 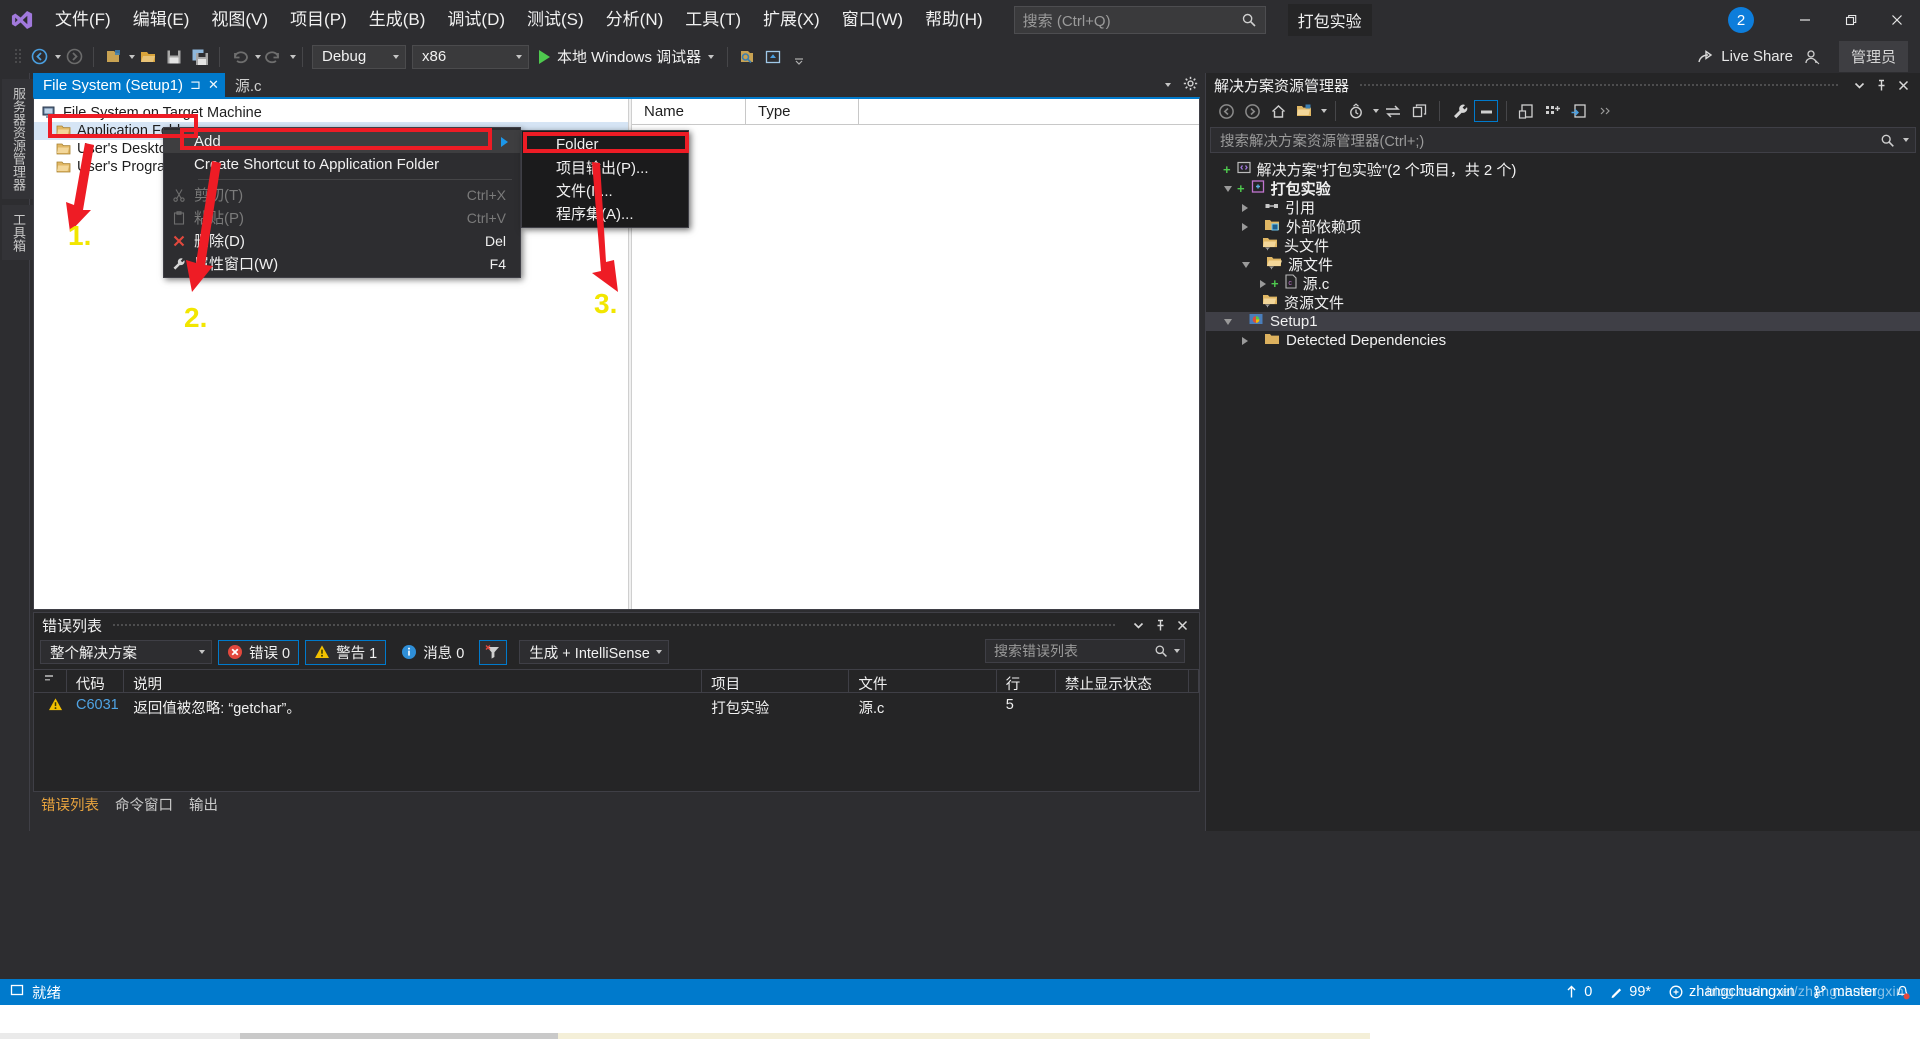 What do you see at coordinates (195, 85) in the screenshot?
I see `pin-icon: ⊐` at bounding box center [195, 85].